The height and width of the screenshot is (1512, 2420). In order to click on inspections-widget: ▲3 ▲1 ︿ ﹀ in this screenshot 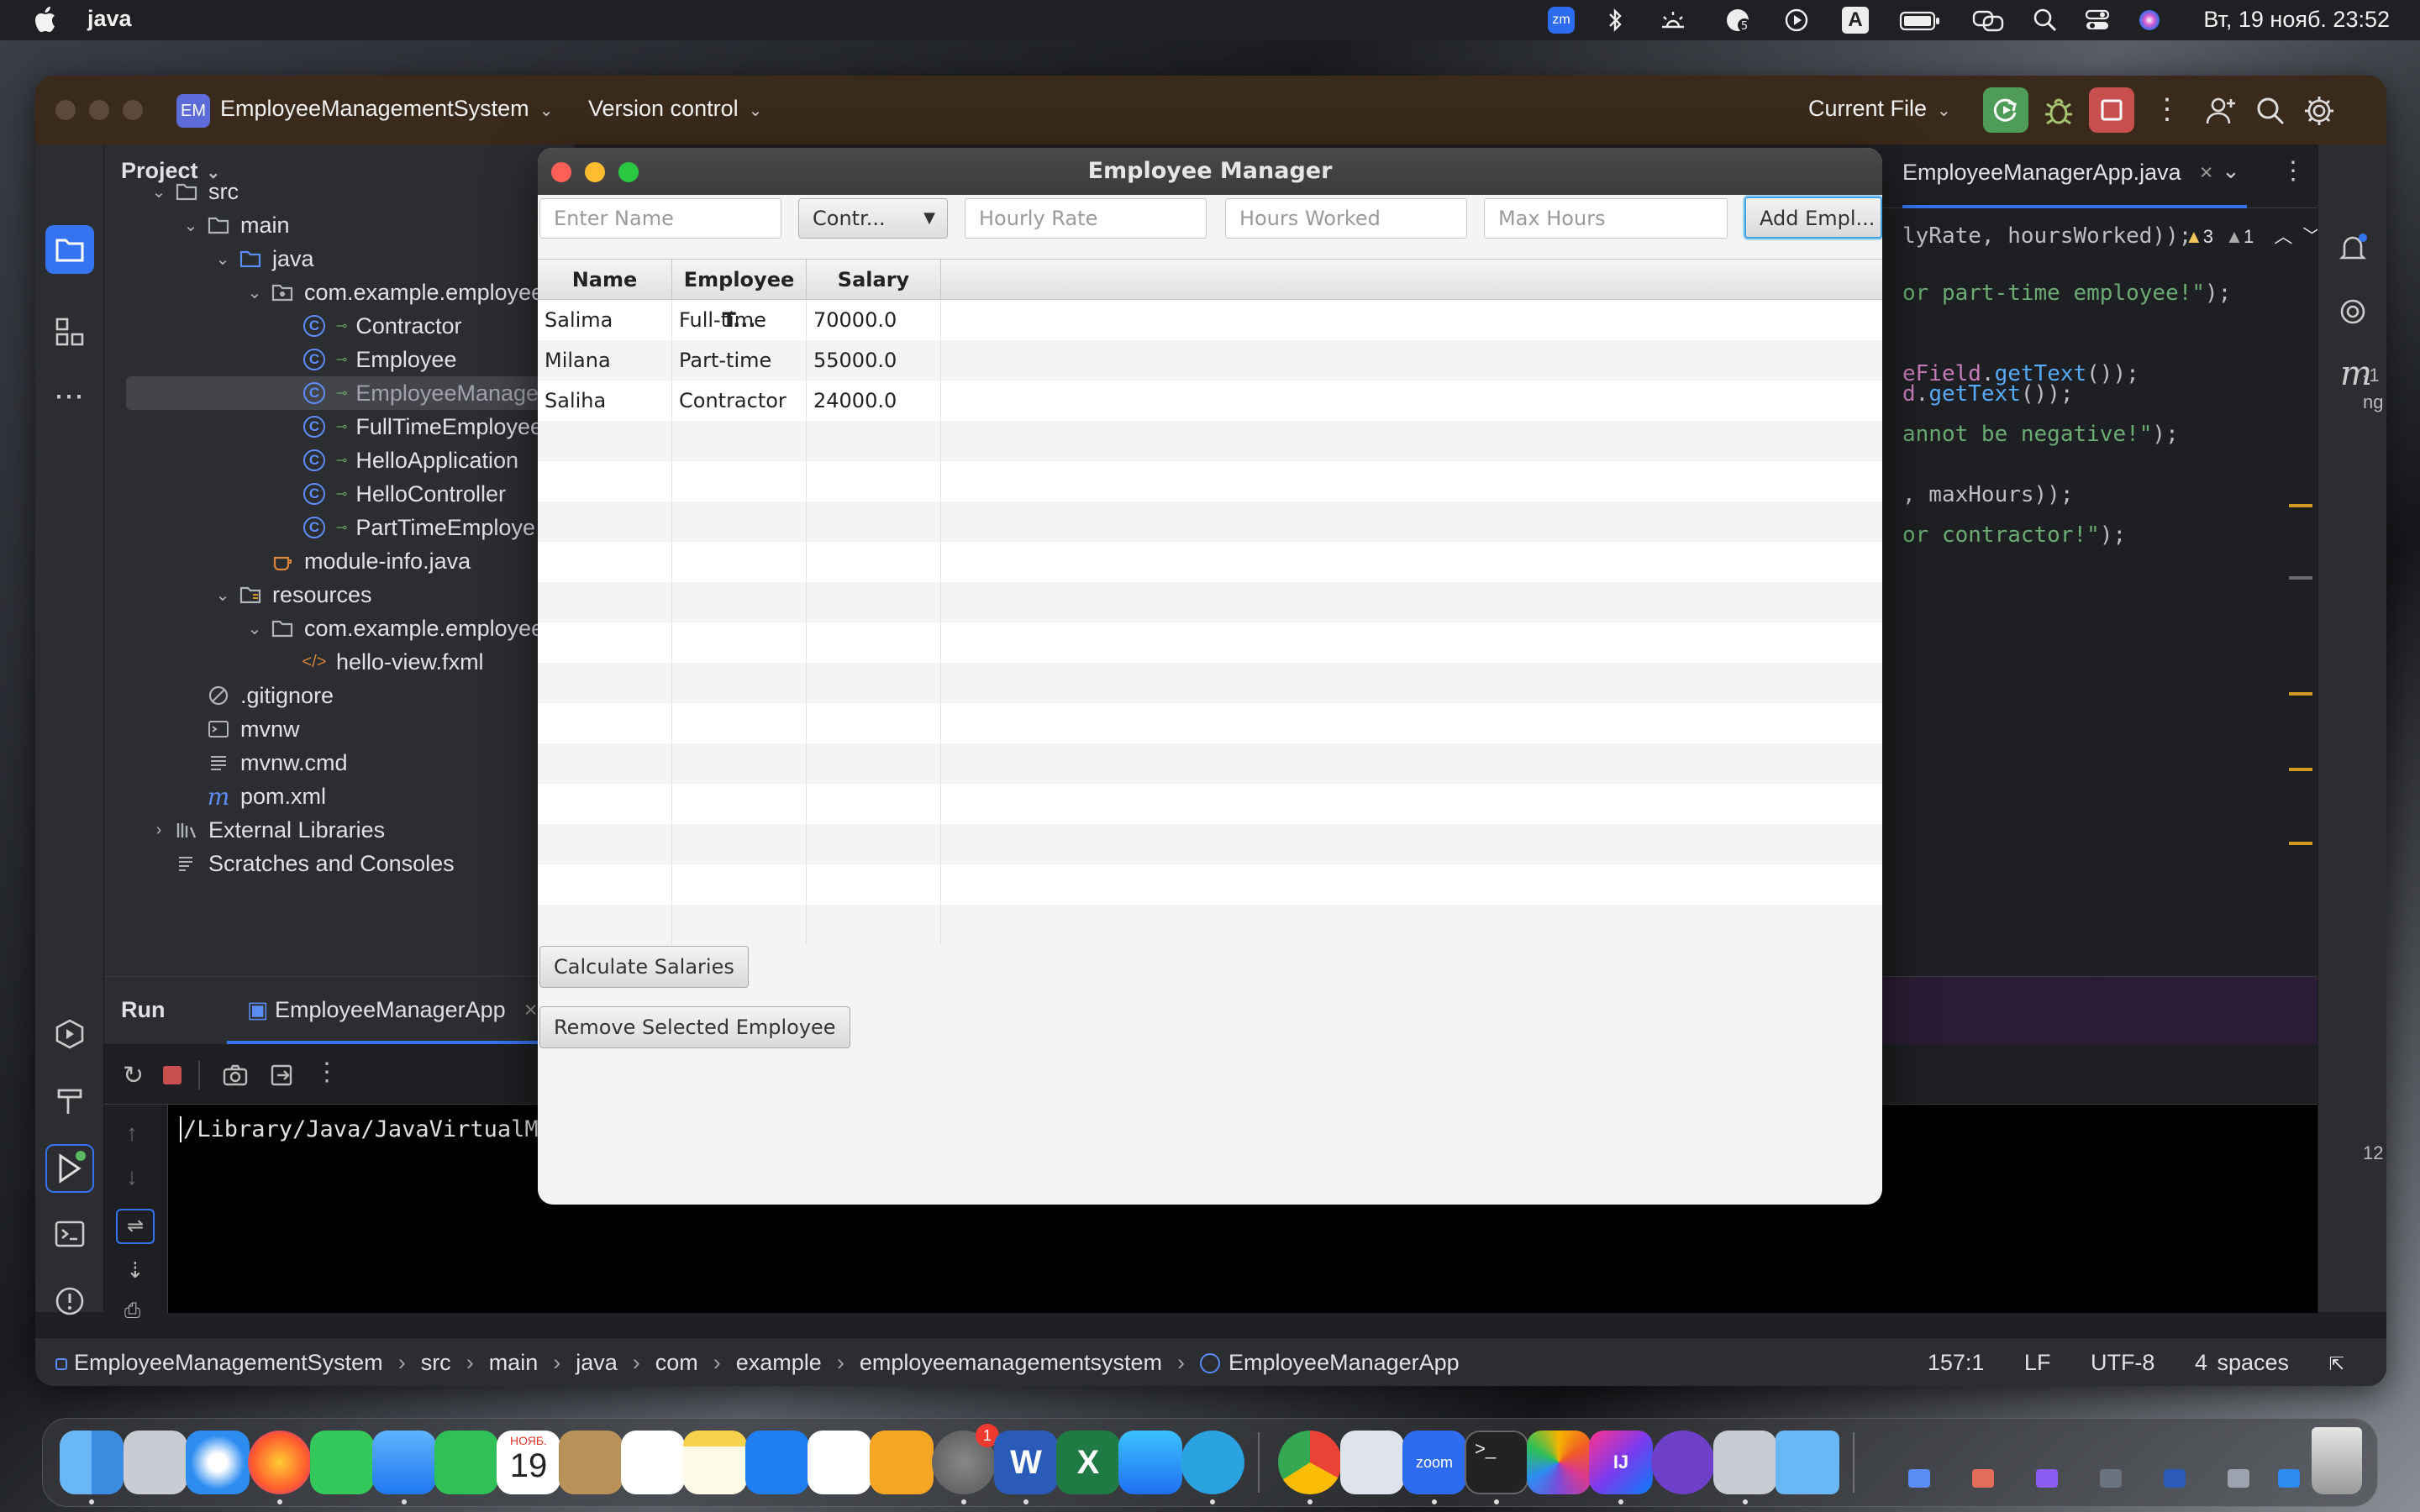, I will do `click(2253, 235)`.